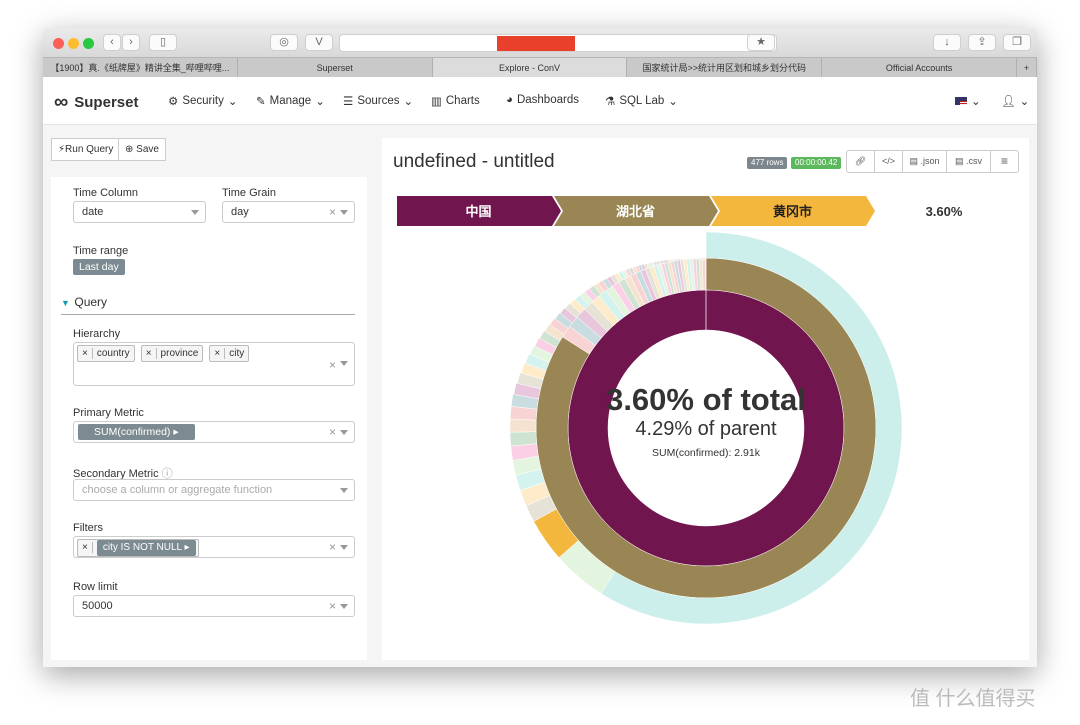 This screenshot has width=1080, height=725. I want to click on watermark: 值 什么值得买, so click(973, 699).